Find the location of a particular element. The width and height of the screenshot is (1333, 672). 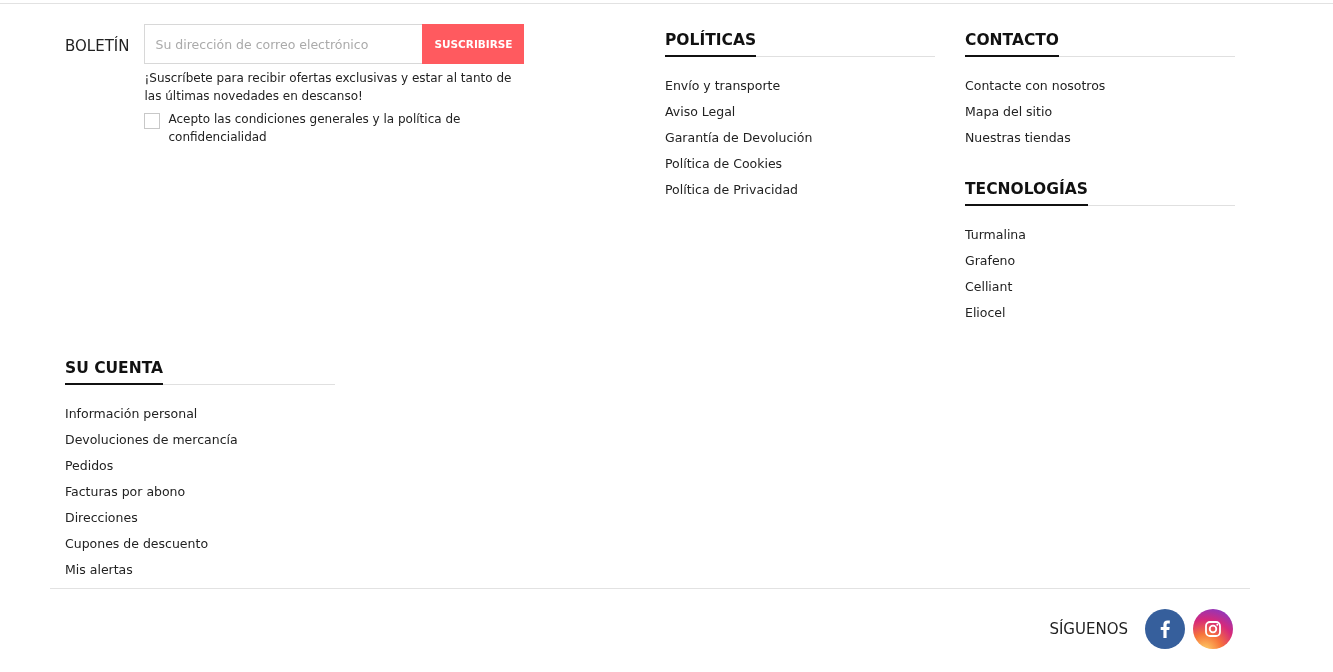

section-heading: CONTACTO is located at coordinates (1012, 40).